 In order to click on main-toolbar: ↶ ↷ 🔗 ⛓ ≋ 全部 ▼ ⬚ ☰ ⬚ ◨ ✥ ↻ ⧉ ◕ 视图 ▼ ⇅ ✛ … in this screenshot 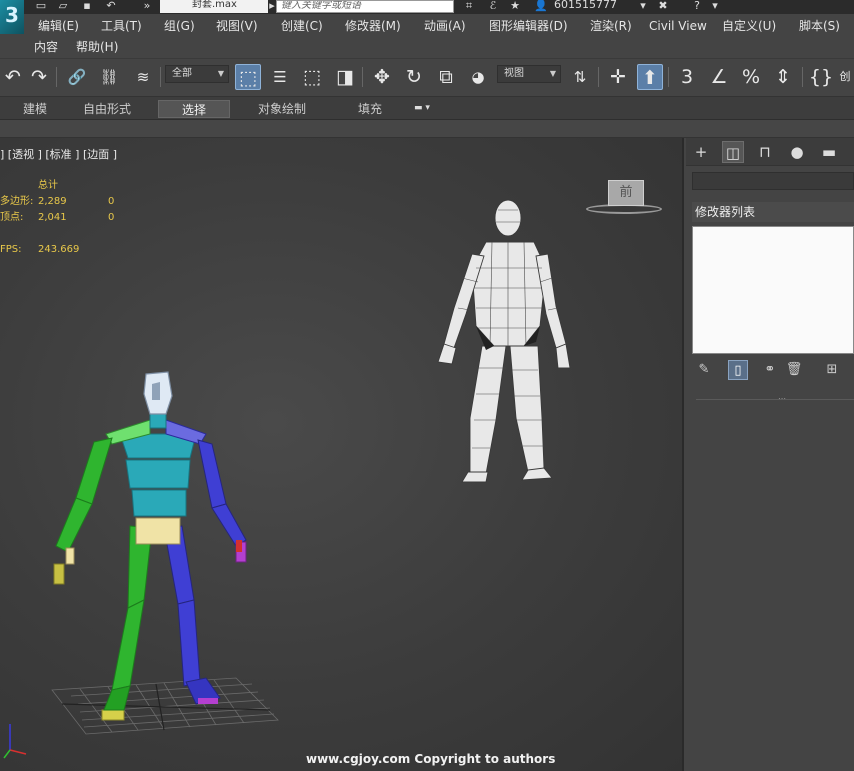, I will do `click(427, 77)`.